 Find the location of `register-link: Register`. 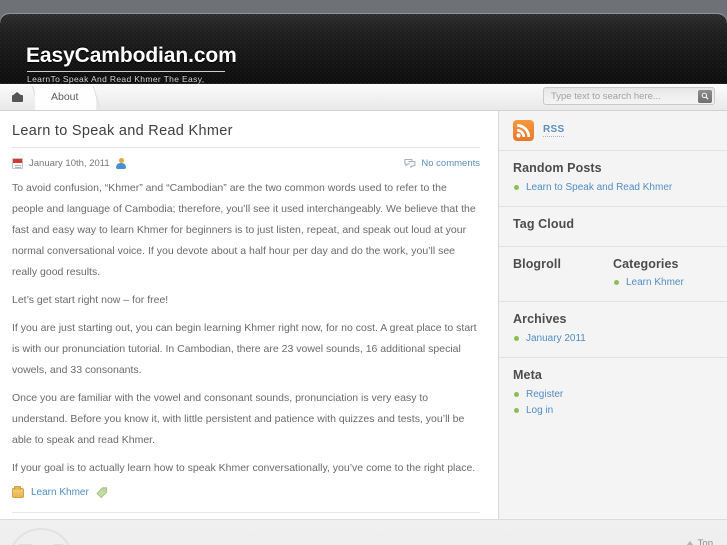

register-link: Register is located at coordinates (544, 394).